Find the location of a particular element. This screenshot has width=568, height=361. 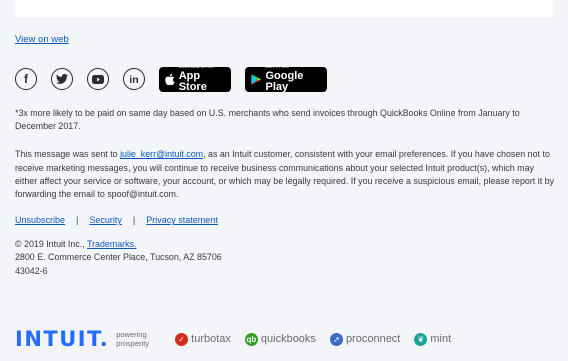

turbotax-logo: ✓ turbotax is located at coordinates (203, 339).